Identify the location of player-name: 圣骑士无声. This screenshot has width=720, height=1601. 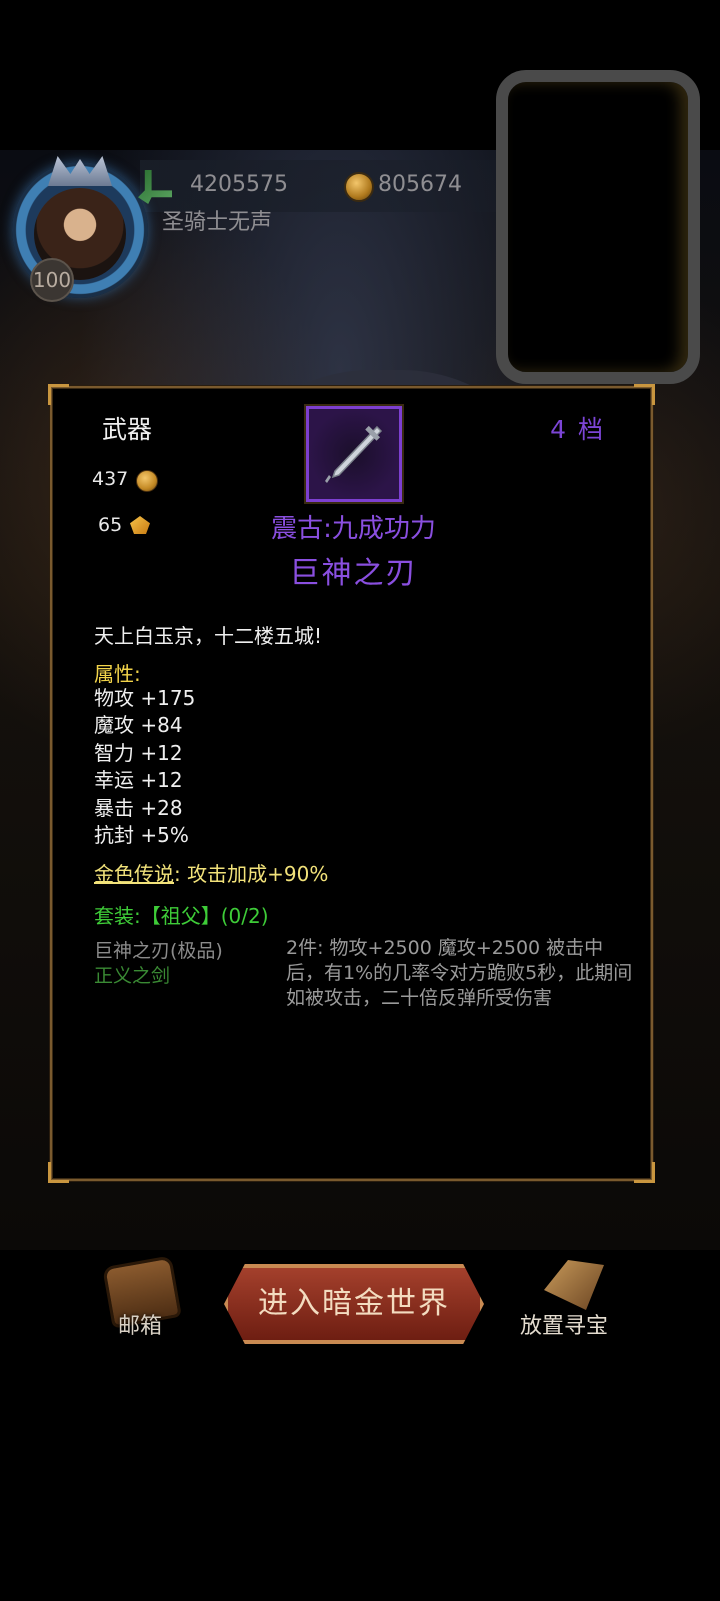
(217, 222).